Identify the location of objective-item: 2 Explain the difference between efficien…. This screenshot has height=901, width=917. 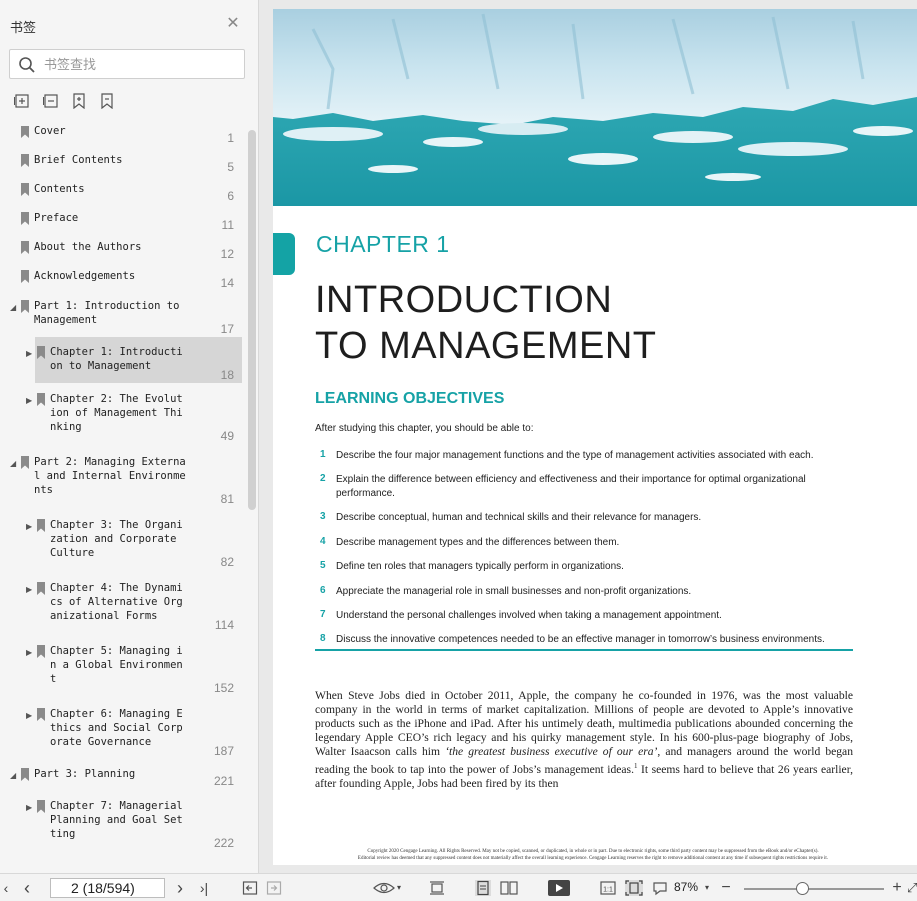
(585, 487).